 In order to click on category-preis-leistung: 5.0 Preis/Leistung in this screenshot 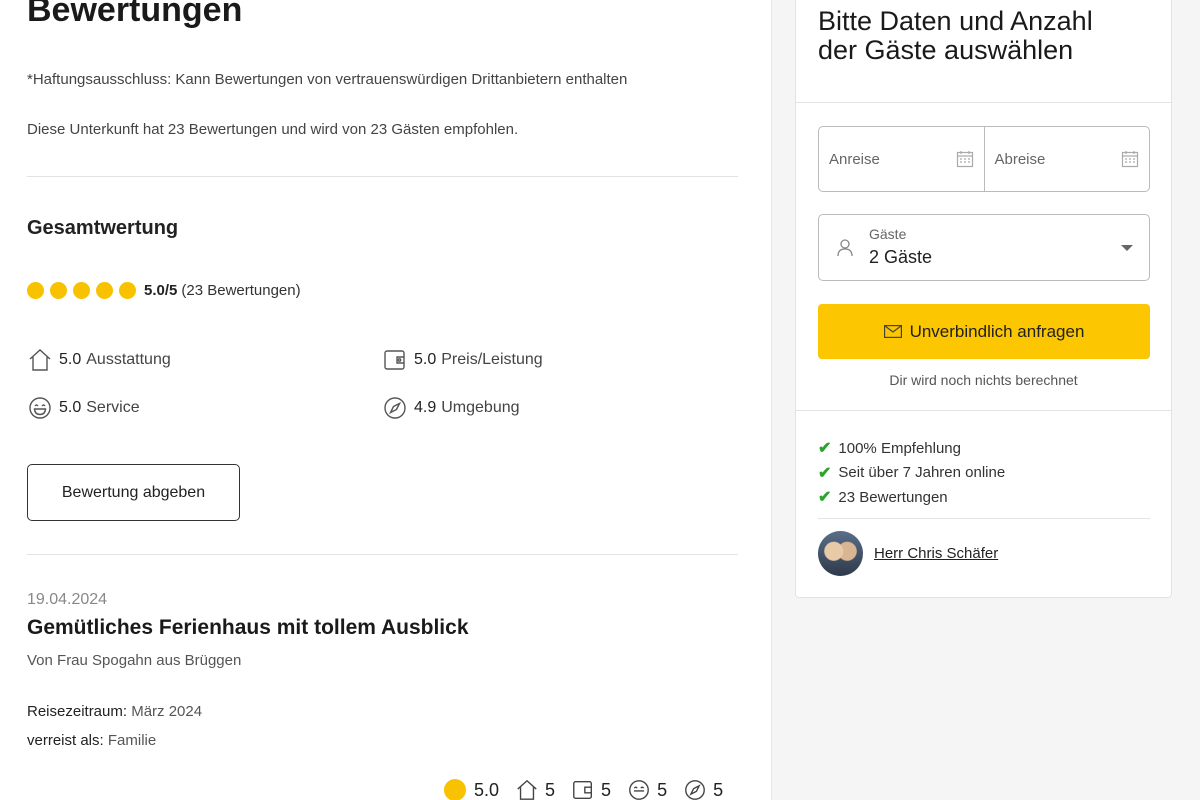, I will do `click(462, 360)`.